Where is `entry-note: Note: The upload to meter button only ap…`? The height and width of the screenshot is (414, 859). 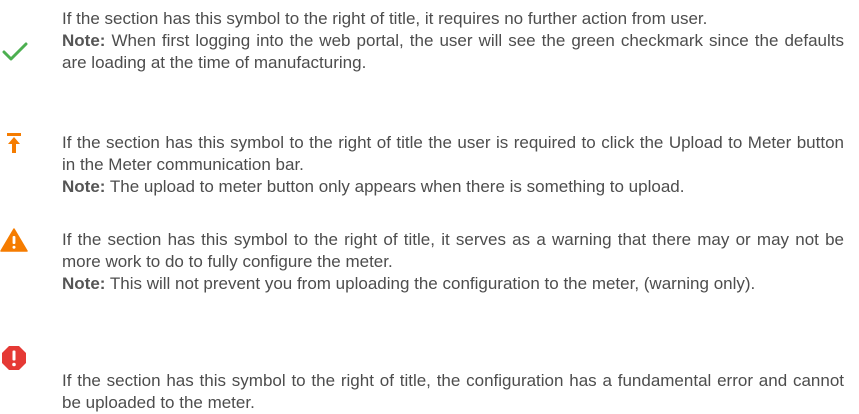
entry-note: Note: The upload to meter button only ap… is located at coordinates (453, 187).